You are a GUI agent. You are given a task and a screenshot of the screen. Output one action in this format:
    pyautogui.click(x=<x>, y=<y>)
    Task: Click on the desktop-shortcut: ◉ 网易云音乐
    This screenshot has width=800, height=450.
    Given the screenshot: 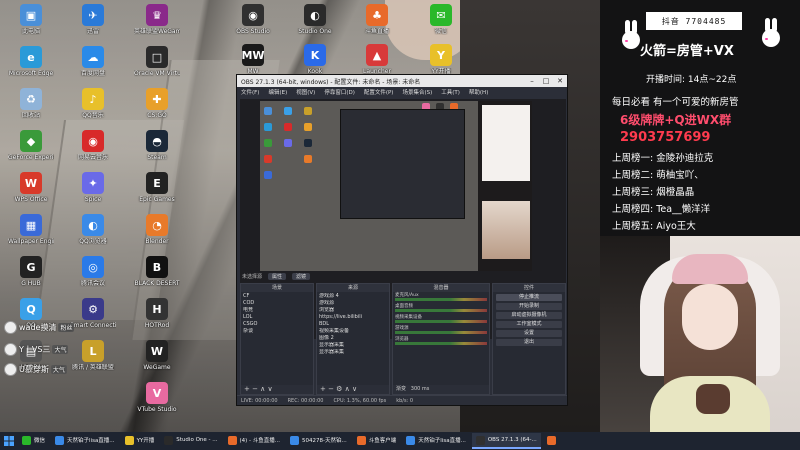 What is the action you would take?
    pyautogui.click(x=93, y=145)
    